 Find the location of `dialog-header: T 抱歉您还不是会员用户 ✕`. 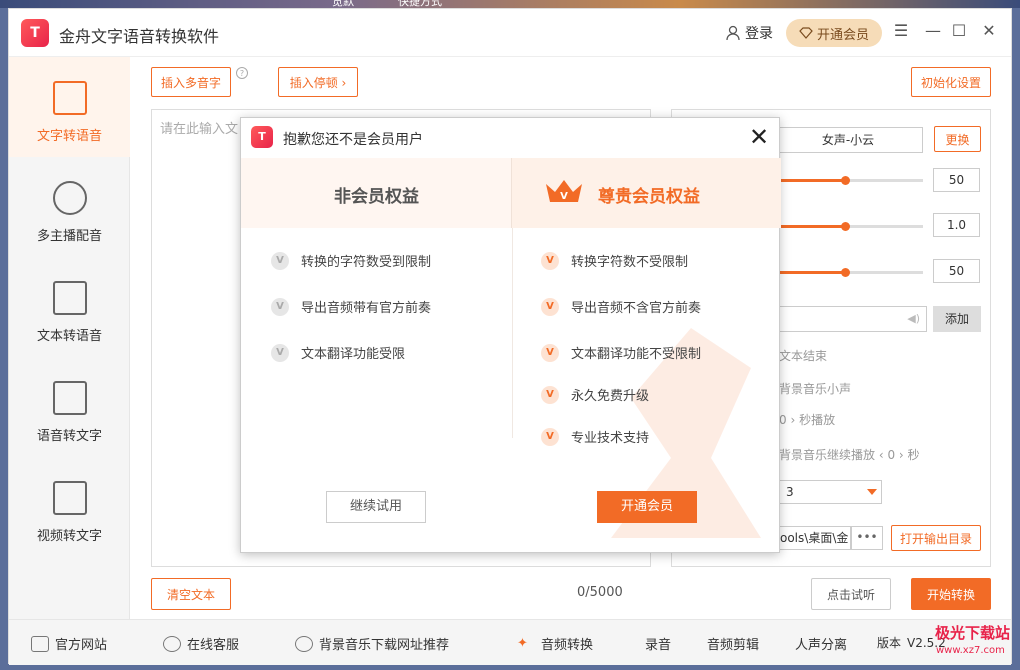

dialog-header: T 抱歉您还不是会员用户 ✕ is located at coordinates (511, 138).